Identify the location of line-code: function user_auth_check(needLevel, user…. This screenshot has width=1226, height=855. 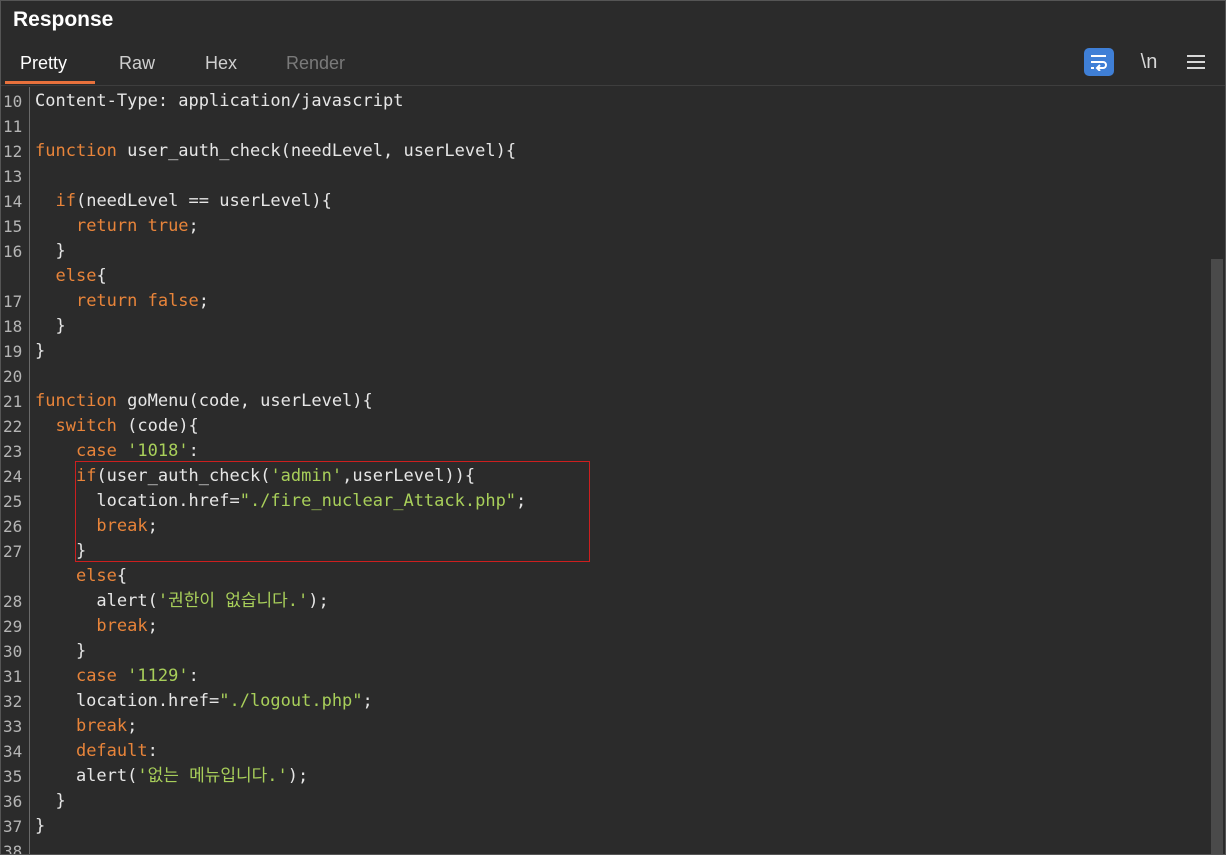
(275, 151).